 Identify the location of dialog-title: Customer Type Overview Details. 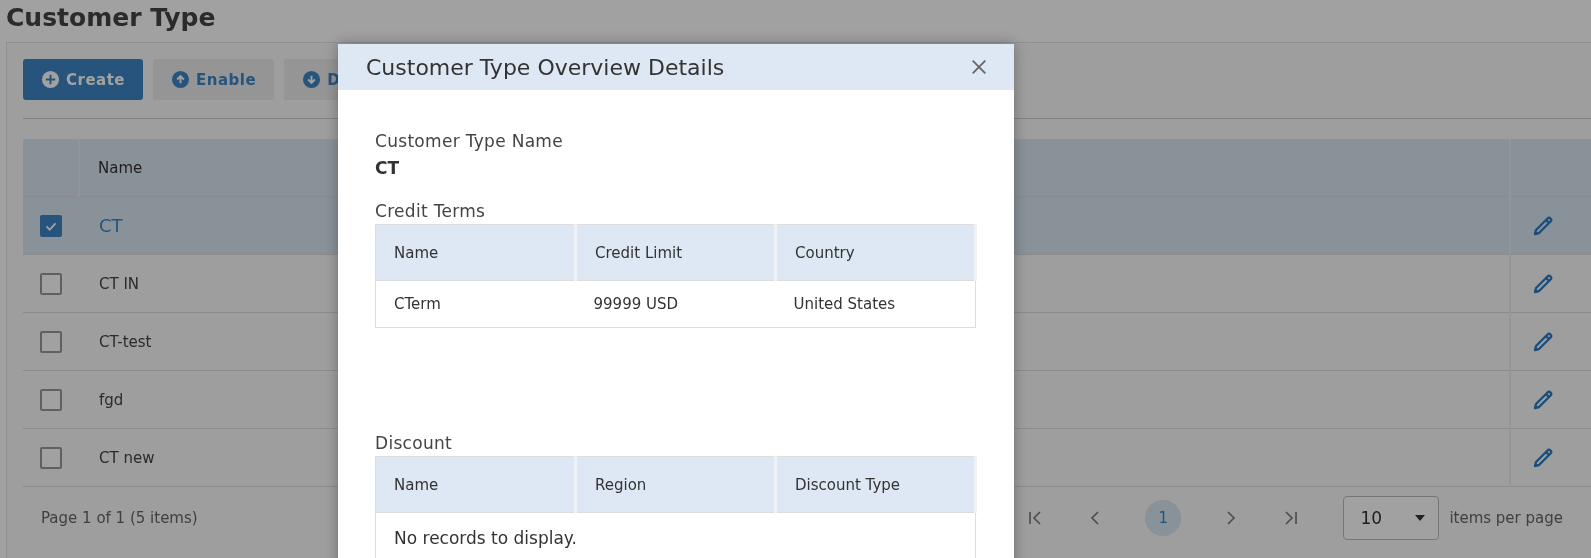
(545, 67).